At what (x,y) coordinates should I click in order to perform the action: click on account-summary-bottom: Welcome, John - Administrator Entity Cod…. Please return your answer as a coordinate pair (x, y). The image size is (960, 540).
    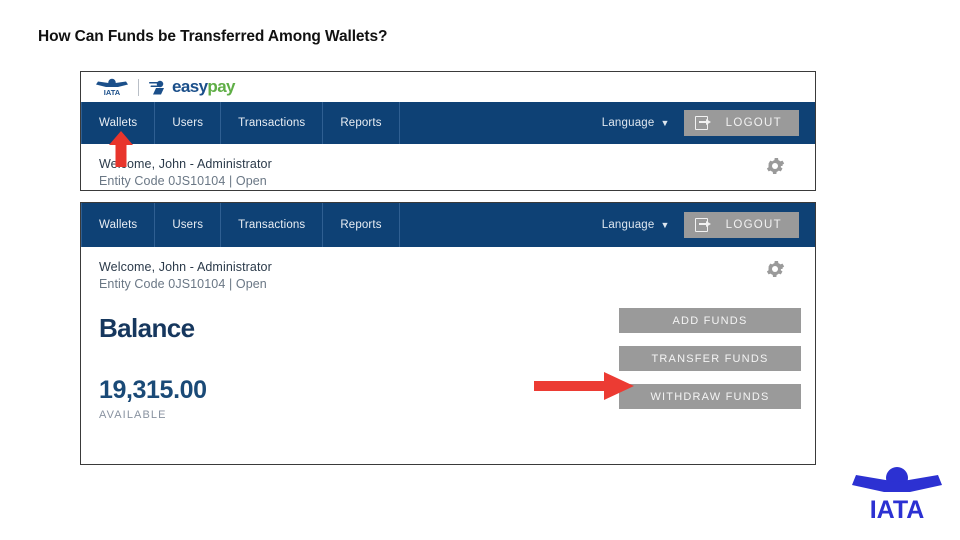
    Looking at the image, I should click on (448, 269).